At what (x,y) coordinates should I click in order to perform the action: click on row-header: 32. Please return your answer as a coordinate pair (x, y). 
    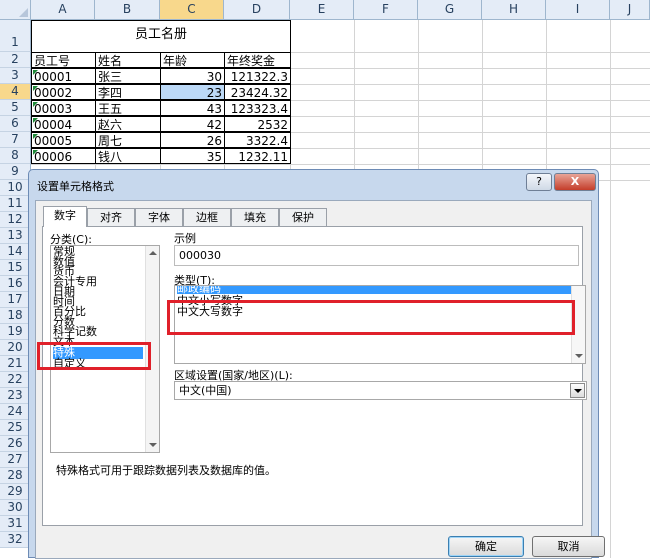
    Looking at the image, I should click on (15, 540).